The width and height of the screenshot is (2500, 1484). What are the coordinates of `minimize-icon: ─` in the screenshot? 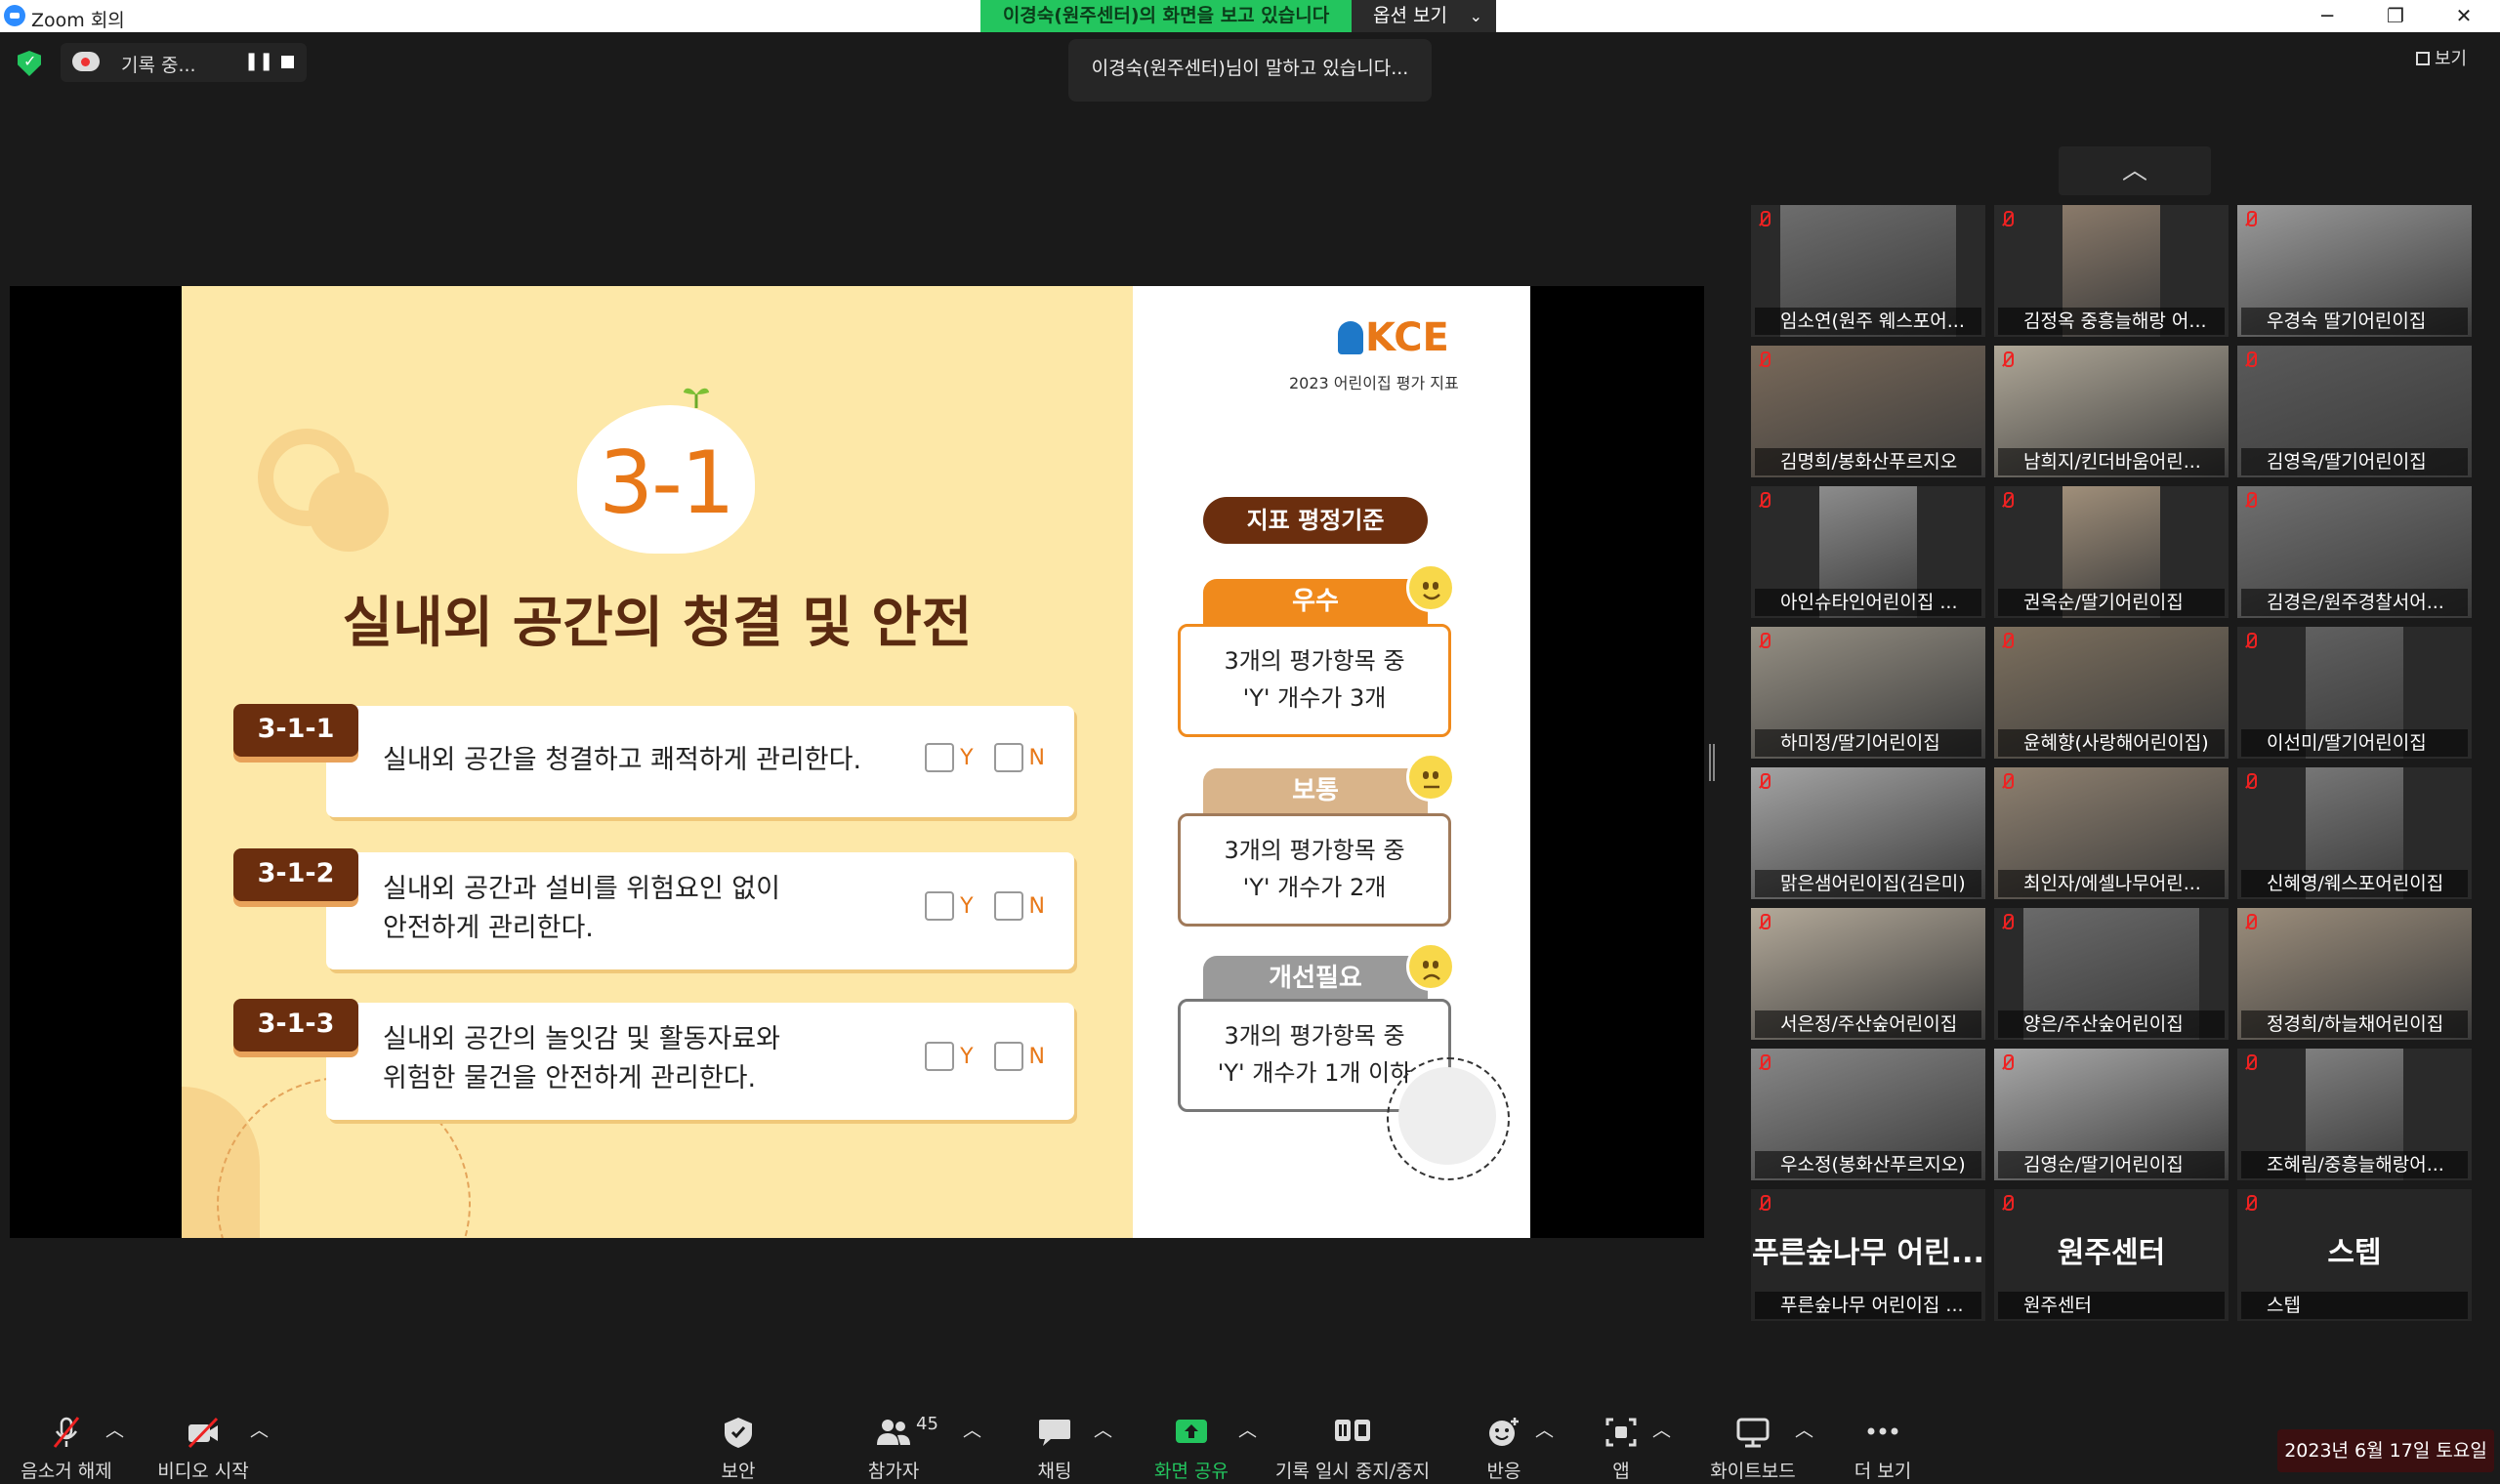 It's located at (2327, 16).